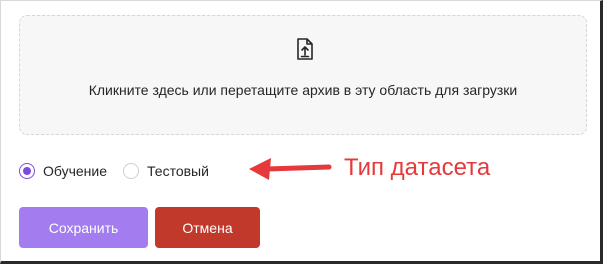 The height and width of the screenshot is (268, 607). I want to click on radio-option-training: Обучение, so click(63, 171).